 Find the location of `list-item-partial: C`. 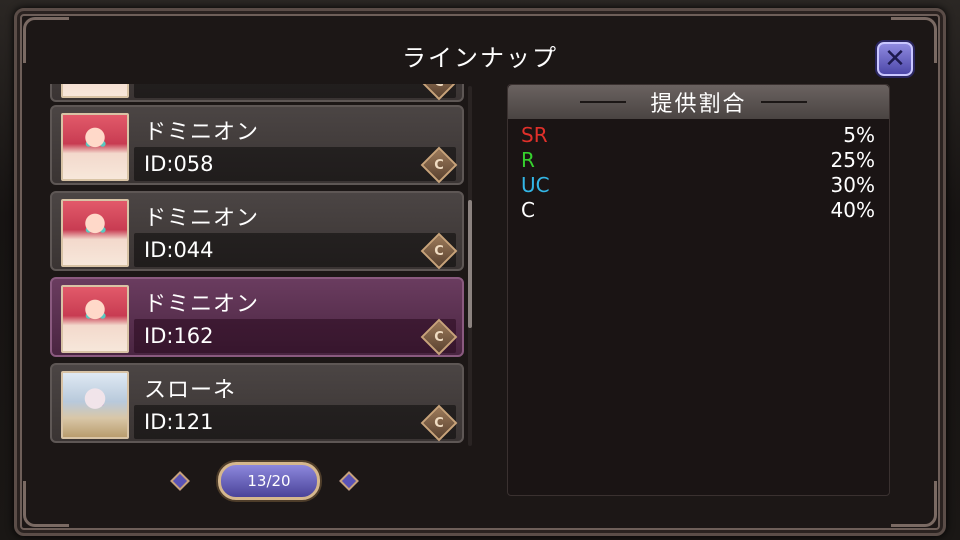

list-item-partial: C is located at coordinates (257, 93).